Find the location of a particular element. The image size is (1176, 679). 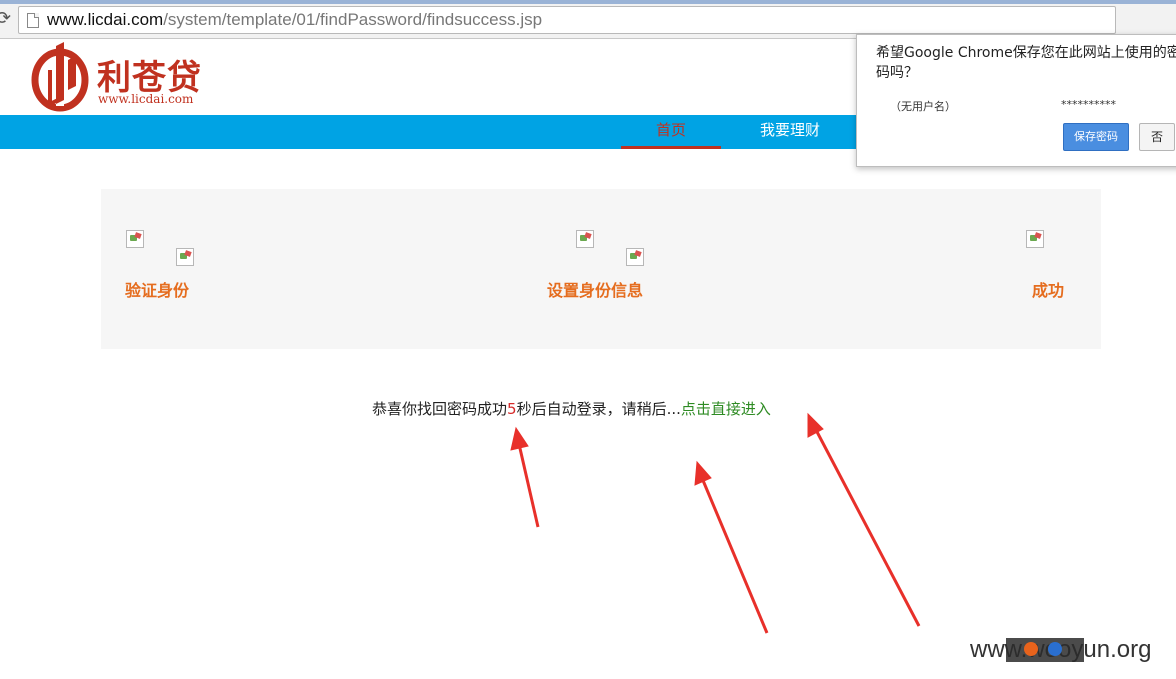

step-3-image is located at coordinates (1035, 239).